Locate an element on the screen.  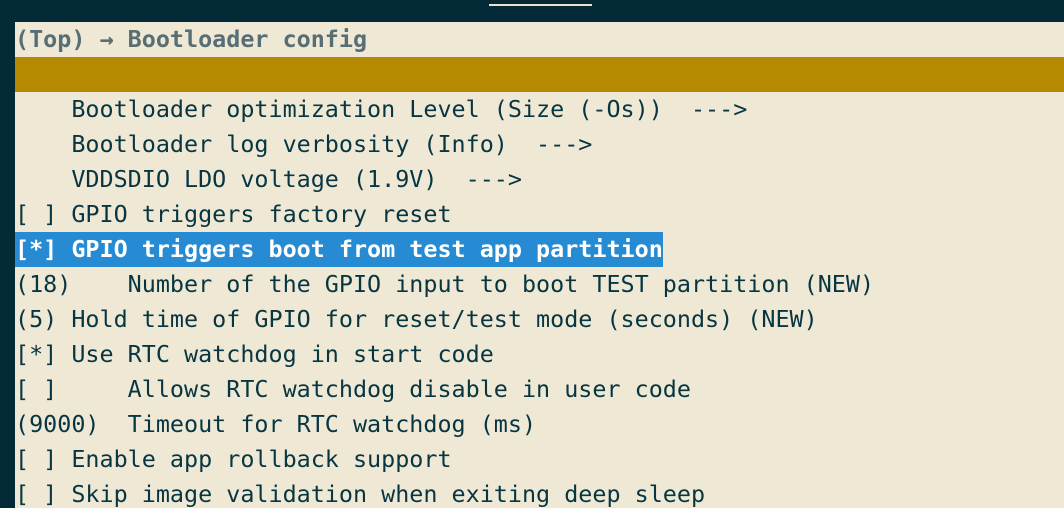
menu-item-rtc-watchdog: [*] Use RTC watchdog in start code is located at coordinates (539, 354).